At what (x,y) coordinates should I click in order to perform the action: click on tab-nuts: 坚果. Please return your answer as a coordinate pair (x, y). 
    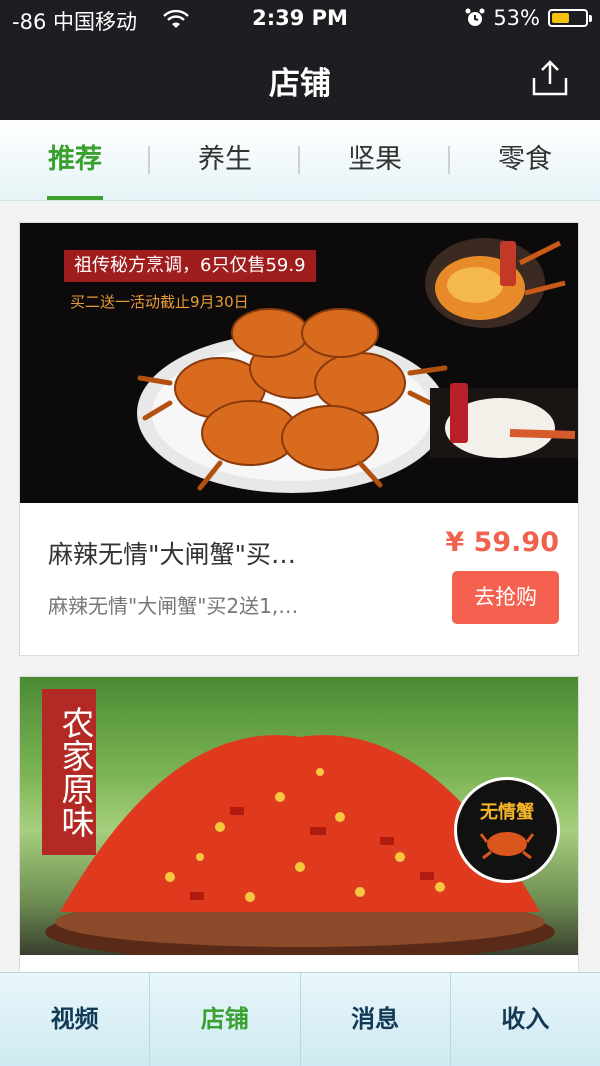
    Looking at the image, I should click on (375, 160).